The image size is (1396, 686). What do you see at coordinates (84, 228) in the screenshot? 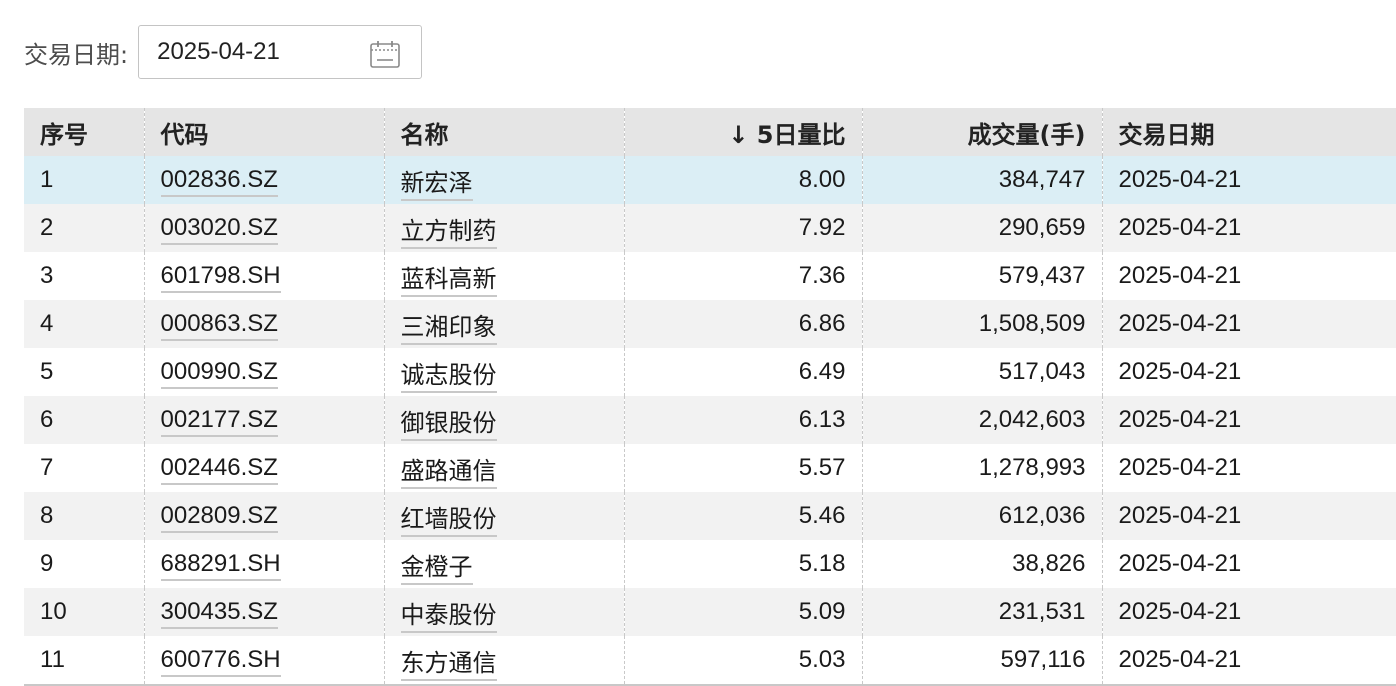
I see `cell-no: 2` at bounding box center [84, 228].